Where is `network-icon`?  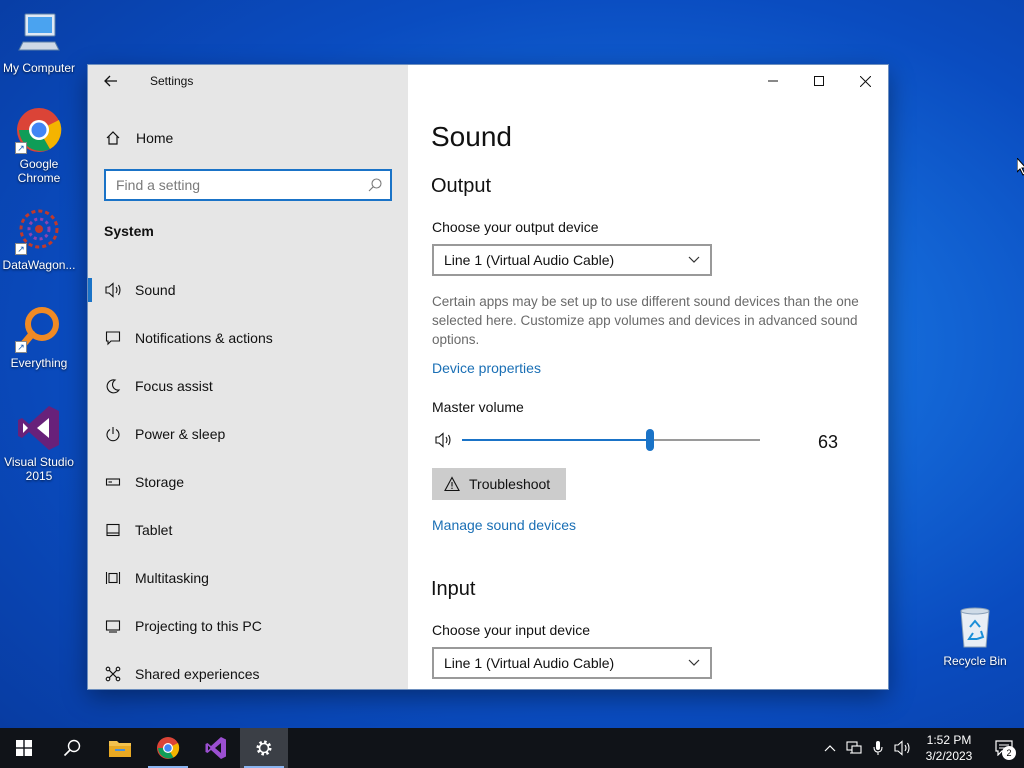
network-icon is located at coordinates (854, 747).